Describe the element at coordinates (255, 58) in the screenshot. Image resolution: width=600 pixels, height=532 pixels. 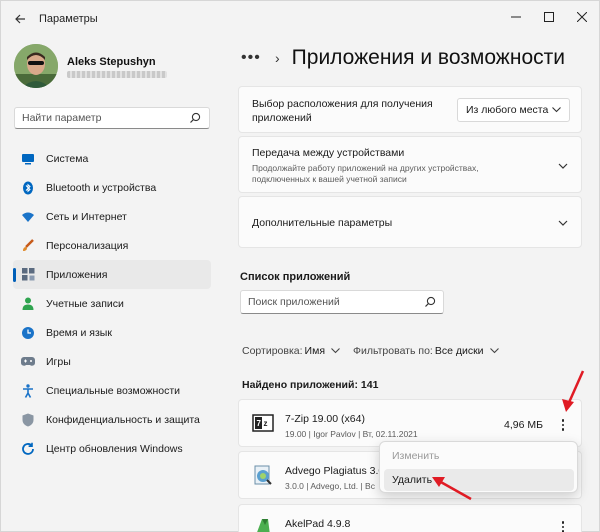
I see `breadcrumb-overflow-button: •••` at that location.